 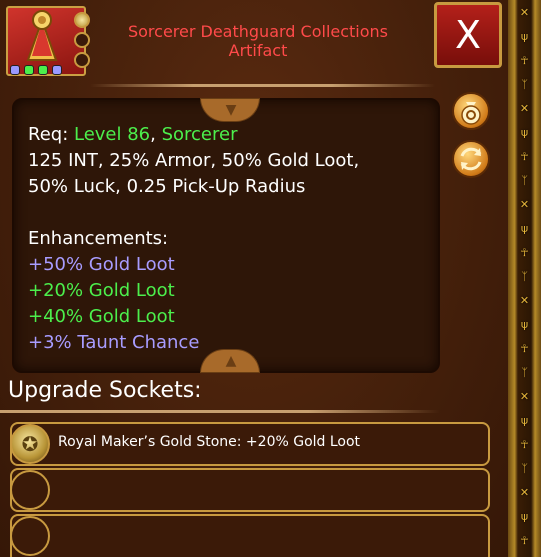 I want to click on sockets-heading: Upgrade Sockets:, so click(x=105, y=390).